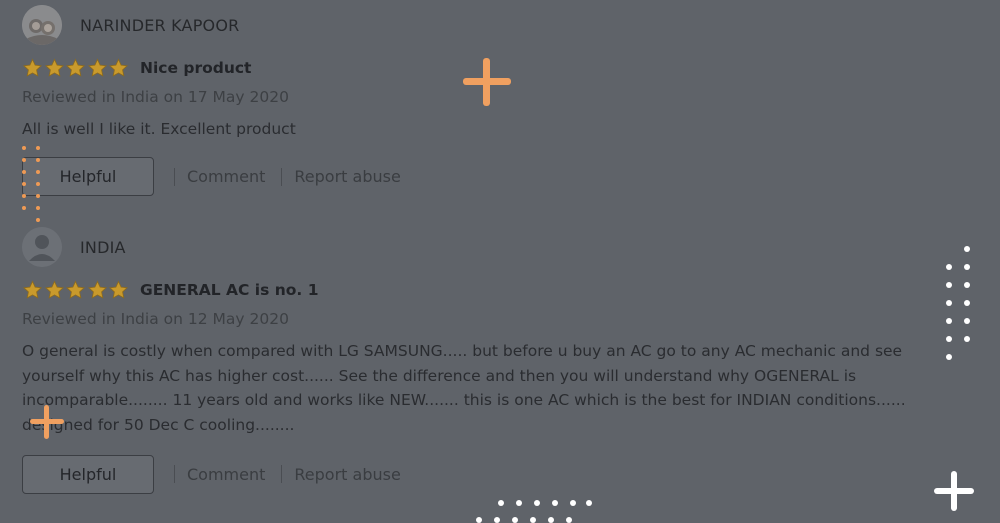 Image resolution: width=1000 pixels, height=523 pixels. I want to click on reviewer-name: INDIA, so click(103, 247).